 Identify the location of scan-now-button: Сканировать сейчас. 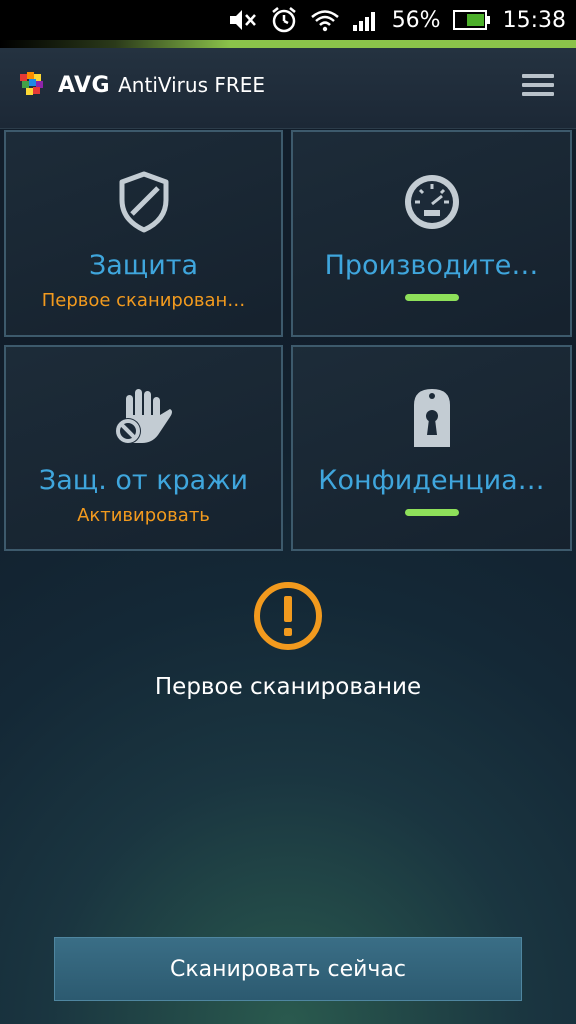
(288, 969).